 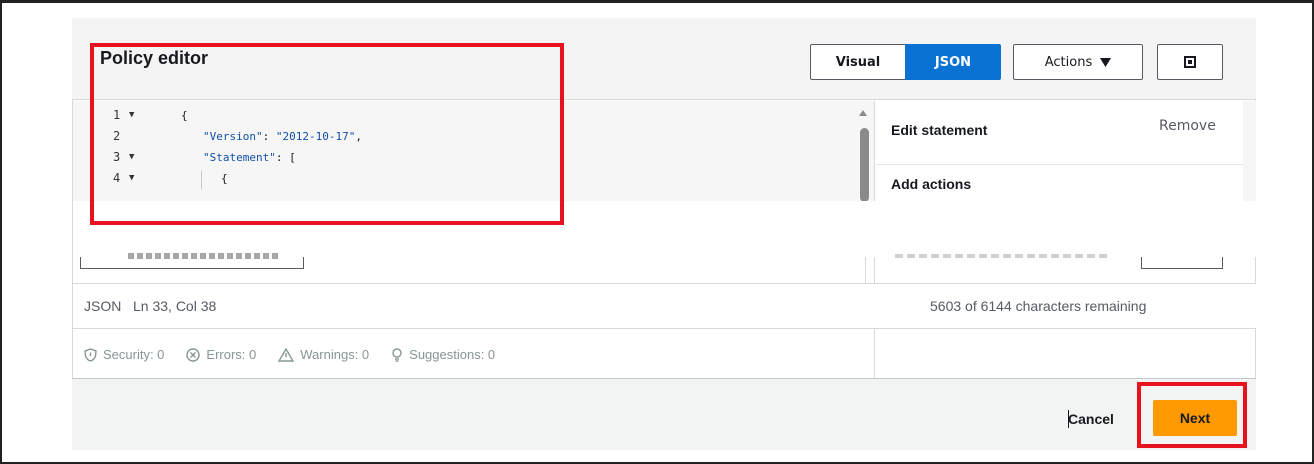 I want to click on security-count: Security: 0, so click(x=124, y=354).